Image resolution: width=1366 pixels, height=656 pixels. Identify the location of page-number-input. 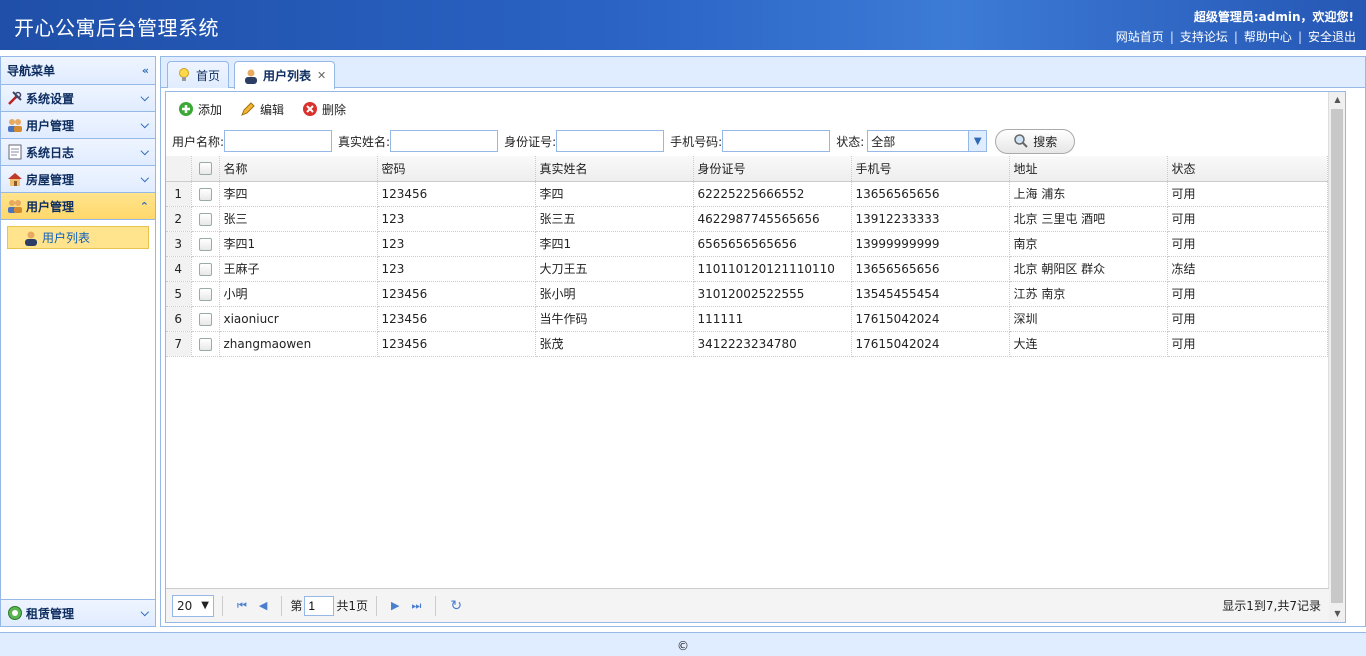
(319, 605).